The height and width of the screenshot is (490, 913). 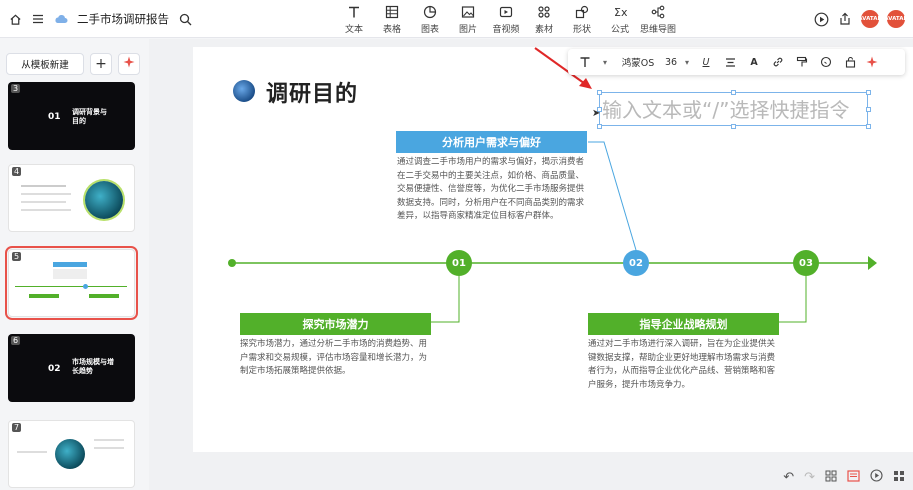 What do you see at coordinates (826, 62) in the screenshot?
I see `comment-icon` at bounding box center [826, 62].